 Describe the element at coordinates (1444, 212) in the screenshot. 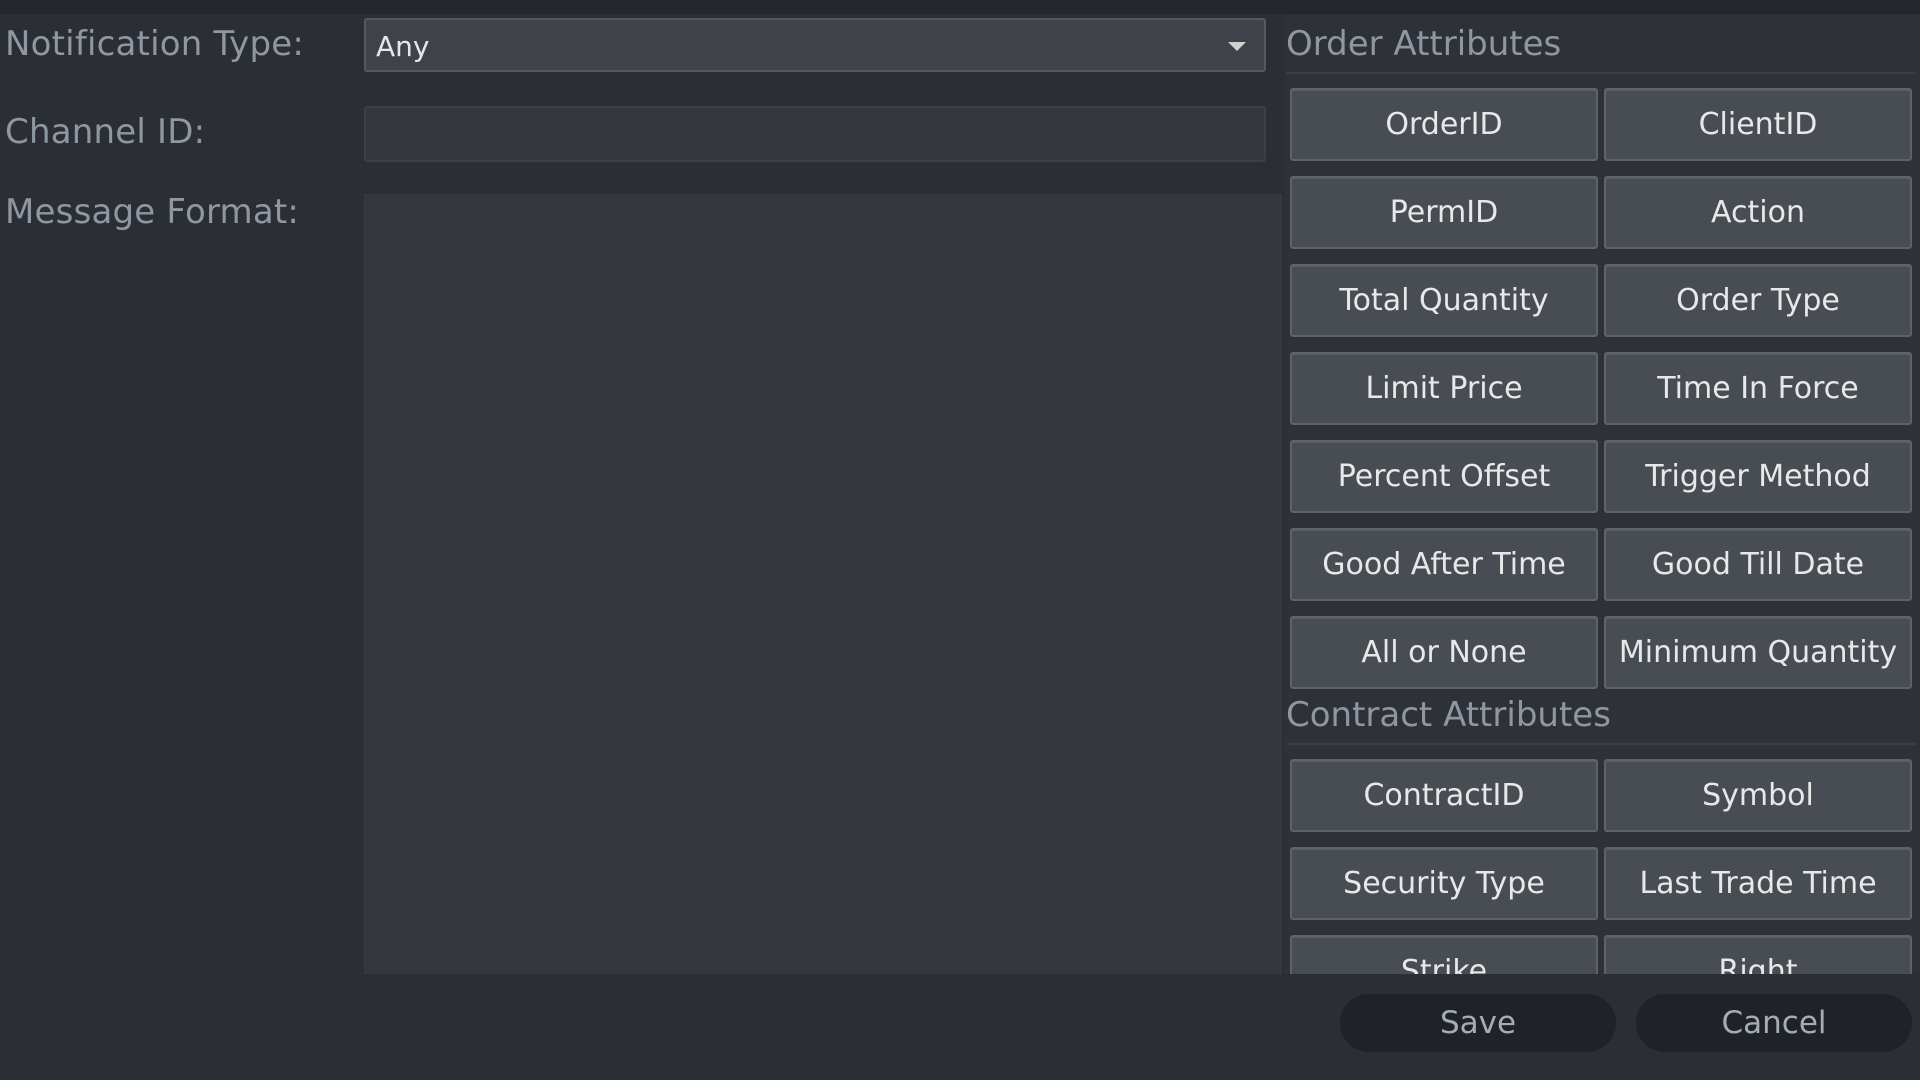

I see `order-attr-button-permid: PermID` at that location.